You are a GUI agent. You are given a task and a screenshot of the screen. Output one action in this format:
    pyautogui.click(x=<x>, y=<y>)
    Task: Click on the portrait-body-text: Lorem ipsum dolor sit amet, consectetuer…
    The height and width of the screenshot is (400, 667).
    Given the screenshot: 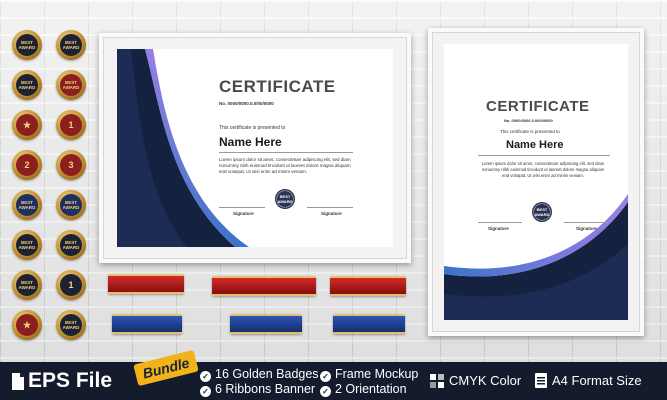 What is the action you would take?
    pyautogui.click(x=543, y=169)
    